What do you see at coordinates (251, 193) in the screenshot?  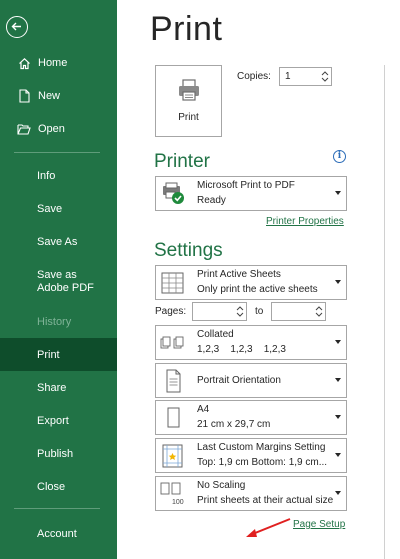 I see `printer-dropdown: Microsoft Print to PDF Ready` at bounding box center [251, 193].